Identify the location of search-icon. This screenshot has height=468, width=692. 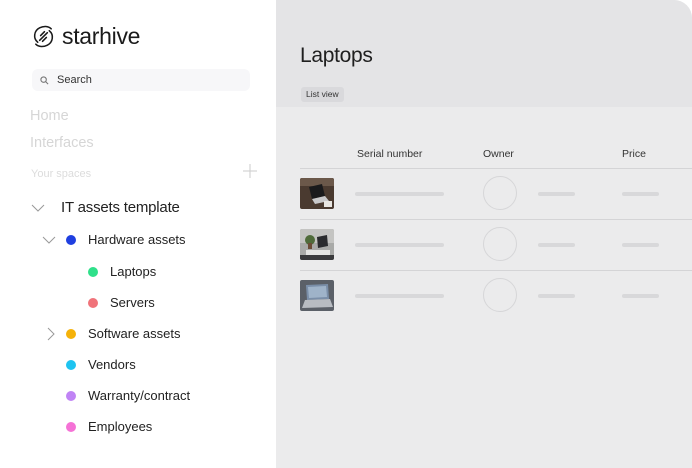
(44, 79).